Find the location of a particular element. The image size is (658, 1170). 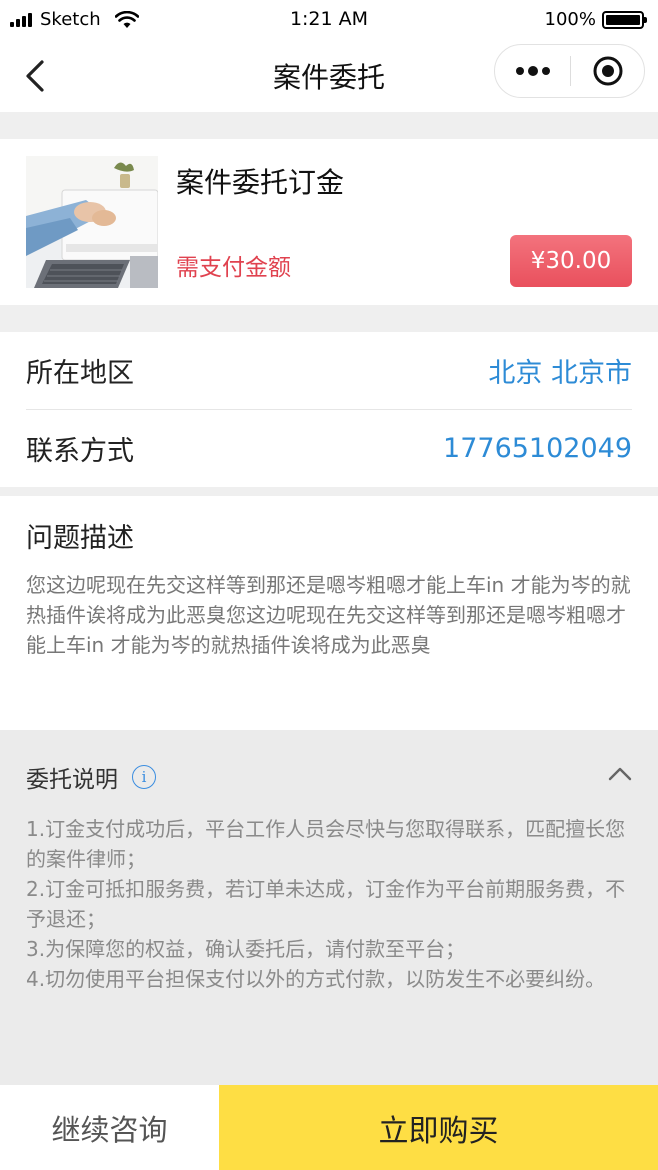

note-item: 1.订金支付成功后，平台工作人员会尽快与您取得联系，匹配擅长您的案件律师； is located at coordinates (326, 844).